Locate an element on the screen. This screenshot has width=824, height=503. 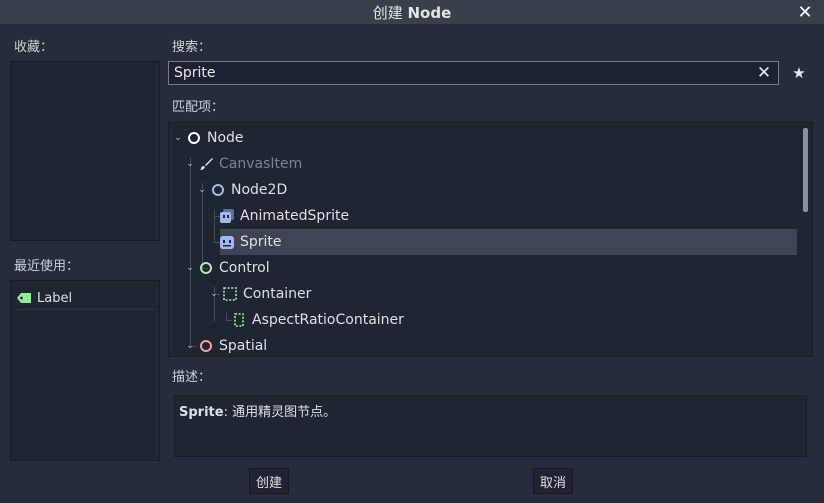
animated-sprite-icon is located at coordinates (227, 216).